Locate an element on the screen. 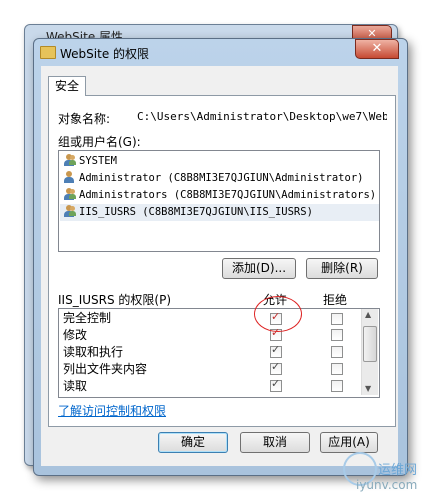 The image size is (445, 501). groups-label: 组或用户名(G): is located at coordinates (99, 142).